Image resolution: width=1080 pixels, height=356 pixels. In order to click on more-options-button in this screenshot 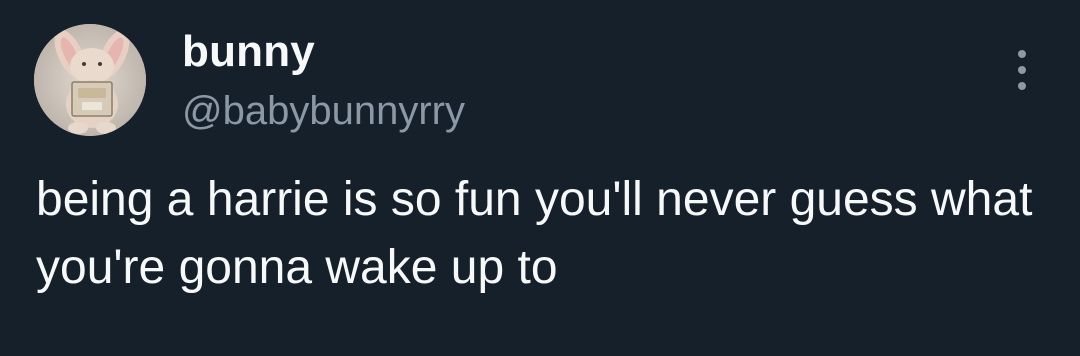, I will do `click(1022, 70)`.